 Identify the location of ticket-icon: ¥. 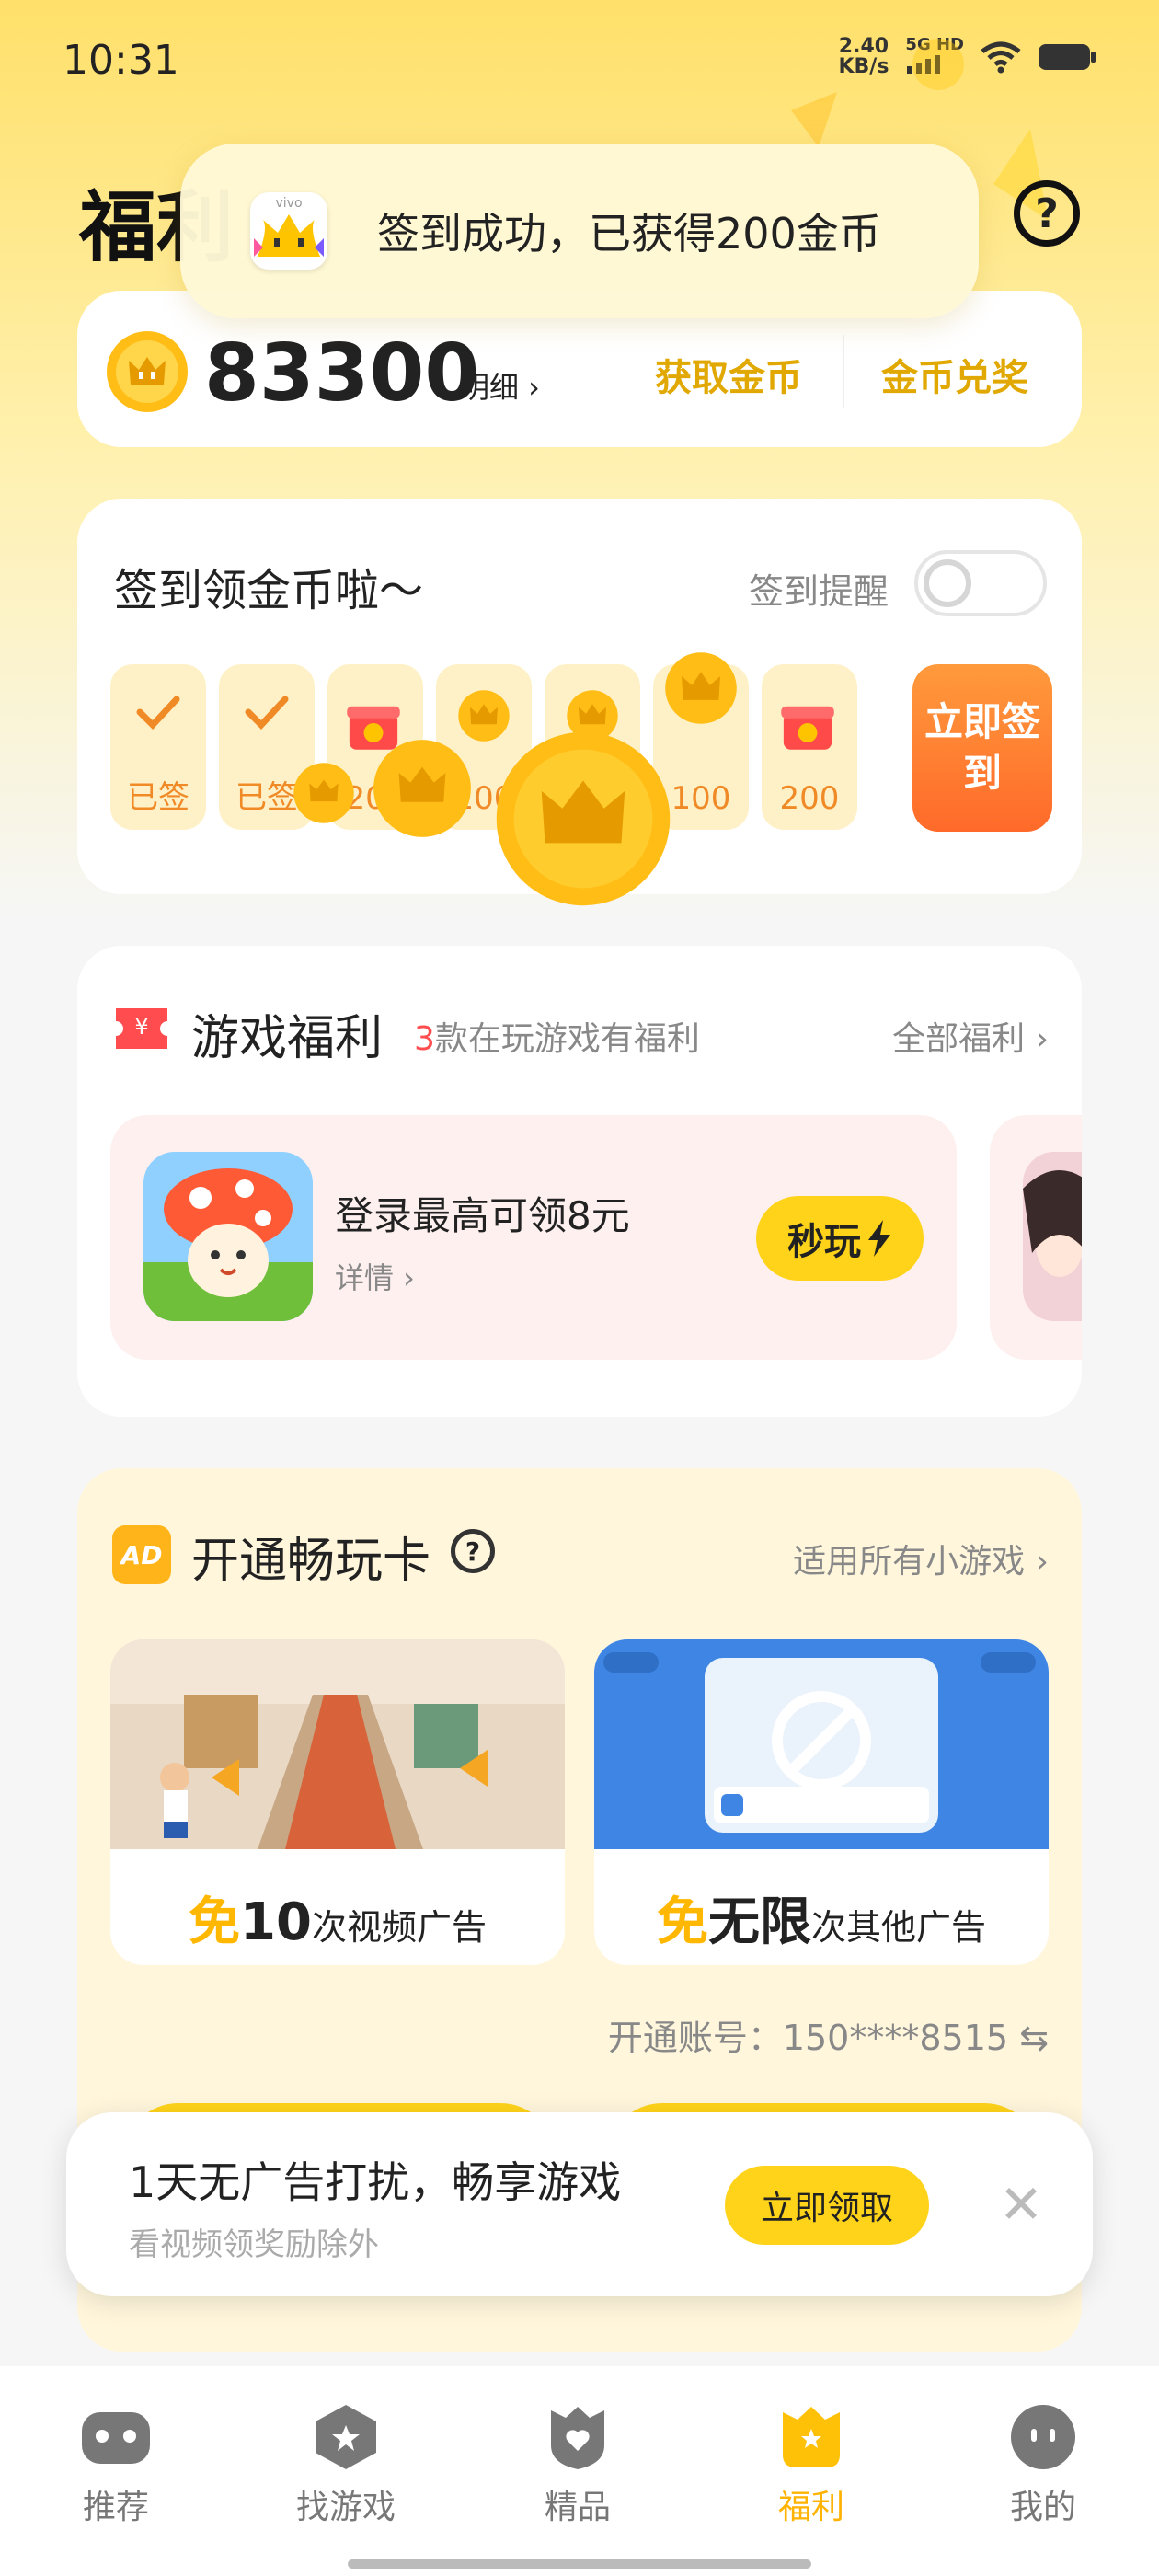
(141, 1028).